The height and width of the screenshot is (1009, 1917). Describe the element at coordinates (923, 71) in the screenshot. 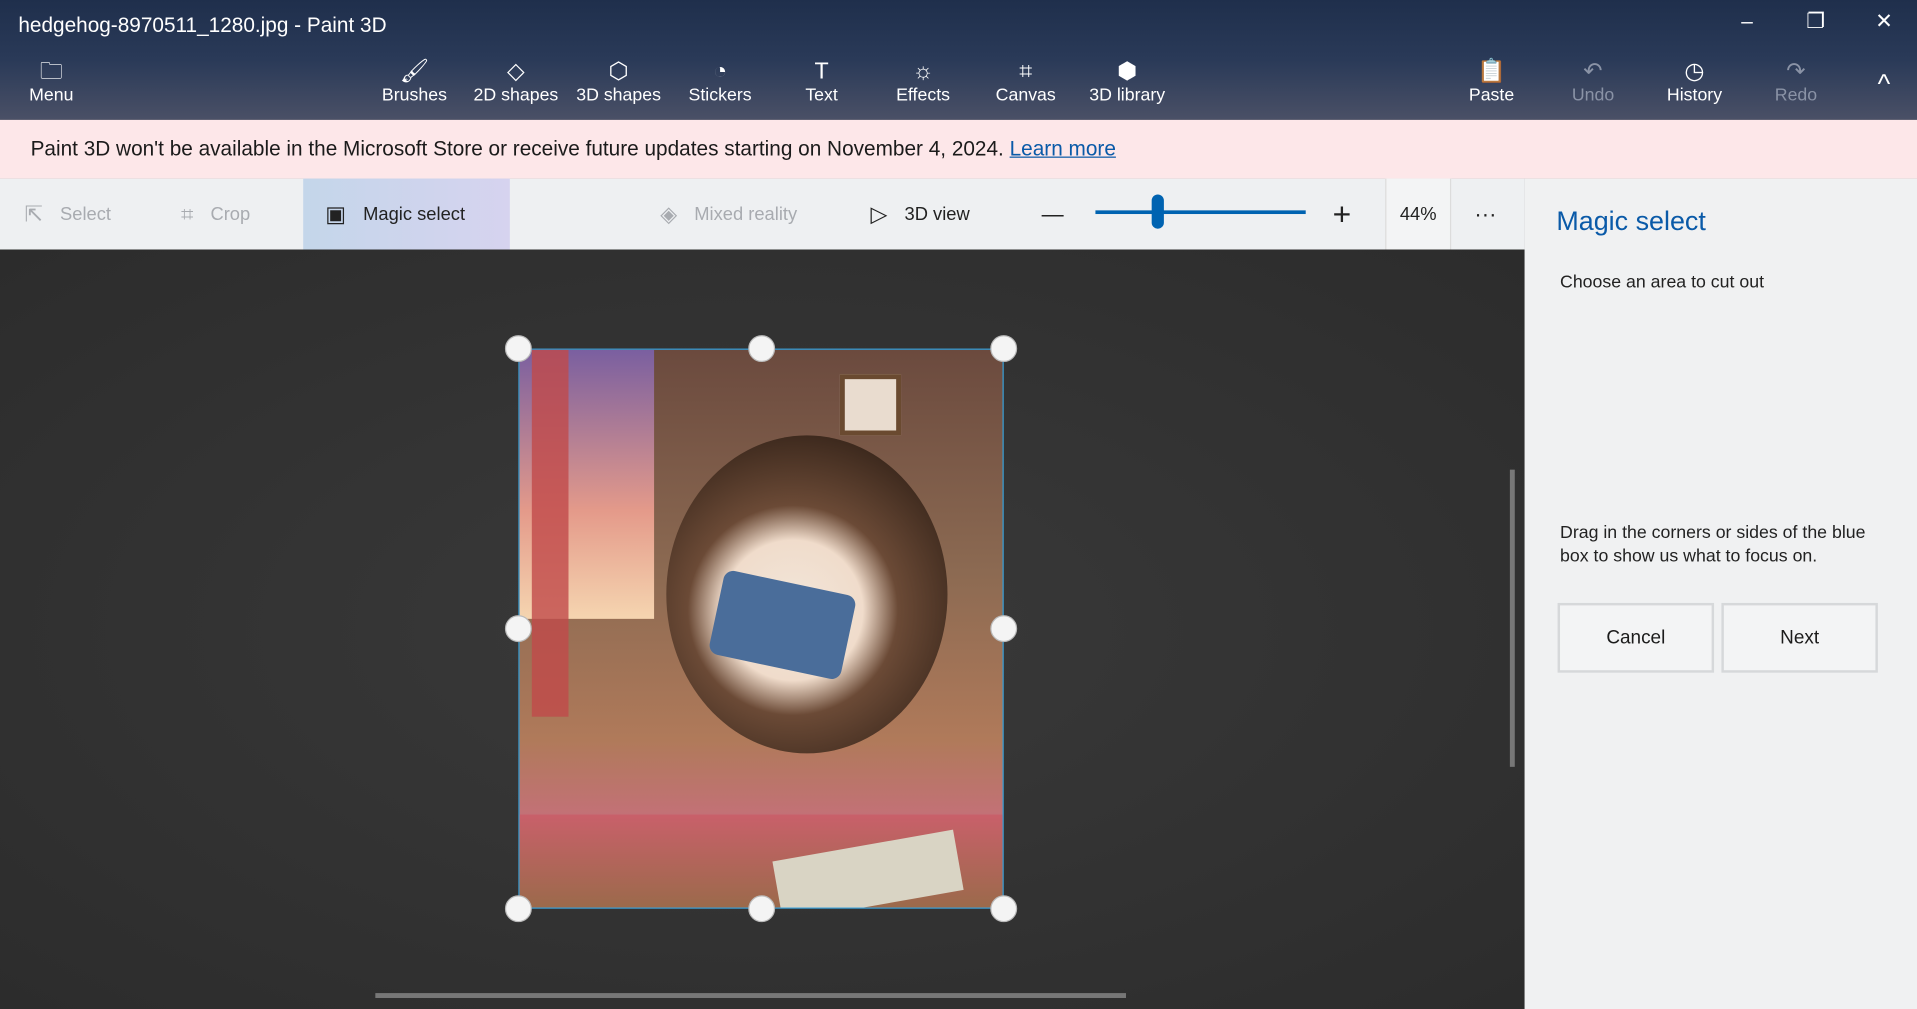

I see `effects-icon: ☼` at that location.